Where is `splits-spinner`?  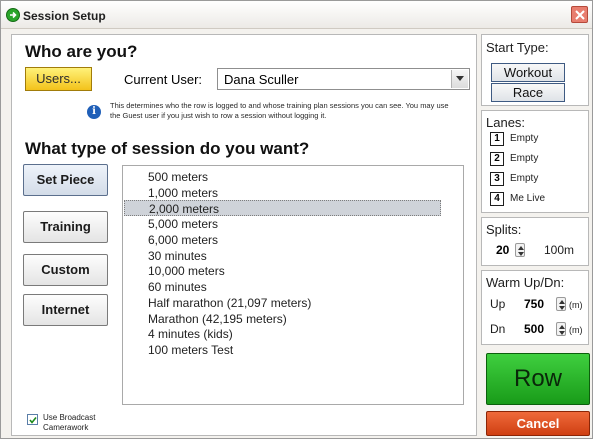
splits-spinner is located at coordinates (520, 250).